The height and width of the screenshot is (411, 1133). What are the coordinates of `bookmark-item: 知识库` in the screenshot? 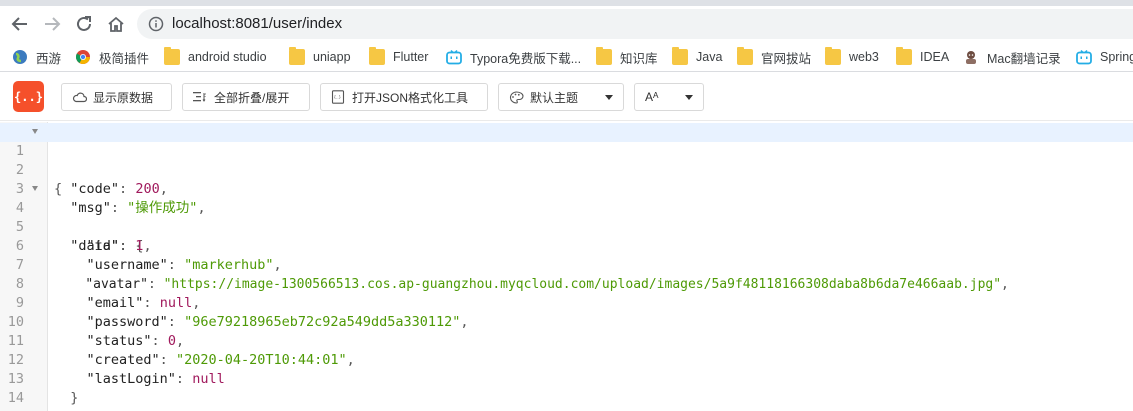 It's located at (627, 57).